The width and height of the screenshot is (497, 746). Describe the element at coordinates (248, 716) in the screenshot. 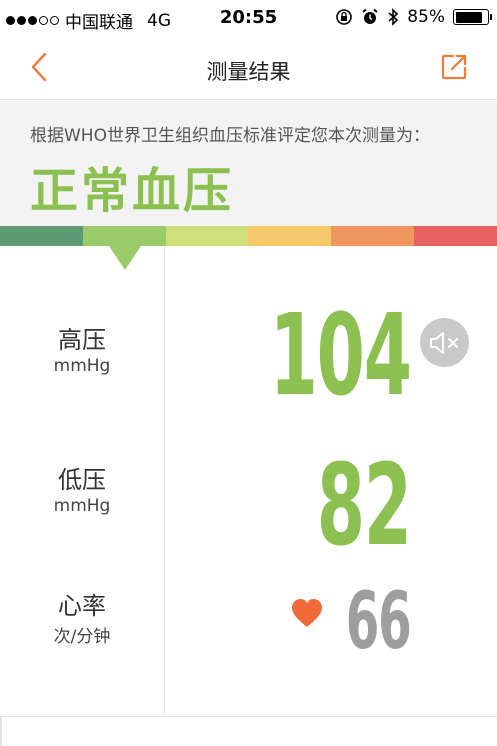

I see `bottom-divider` at that location.